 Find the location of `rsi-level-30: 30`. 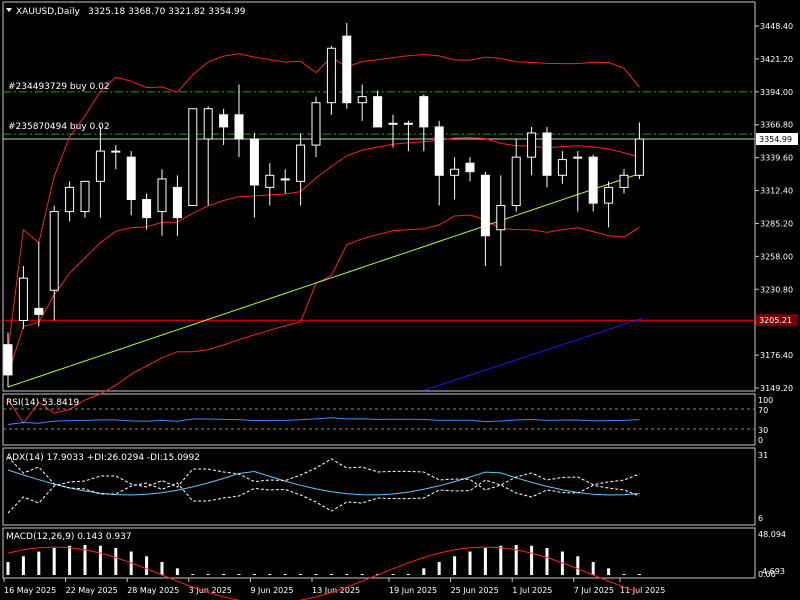

rsi-level-30: 30 is located at coordinates (763, 430).